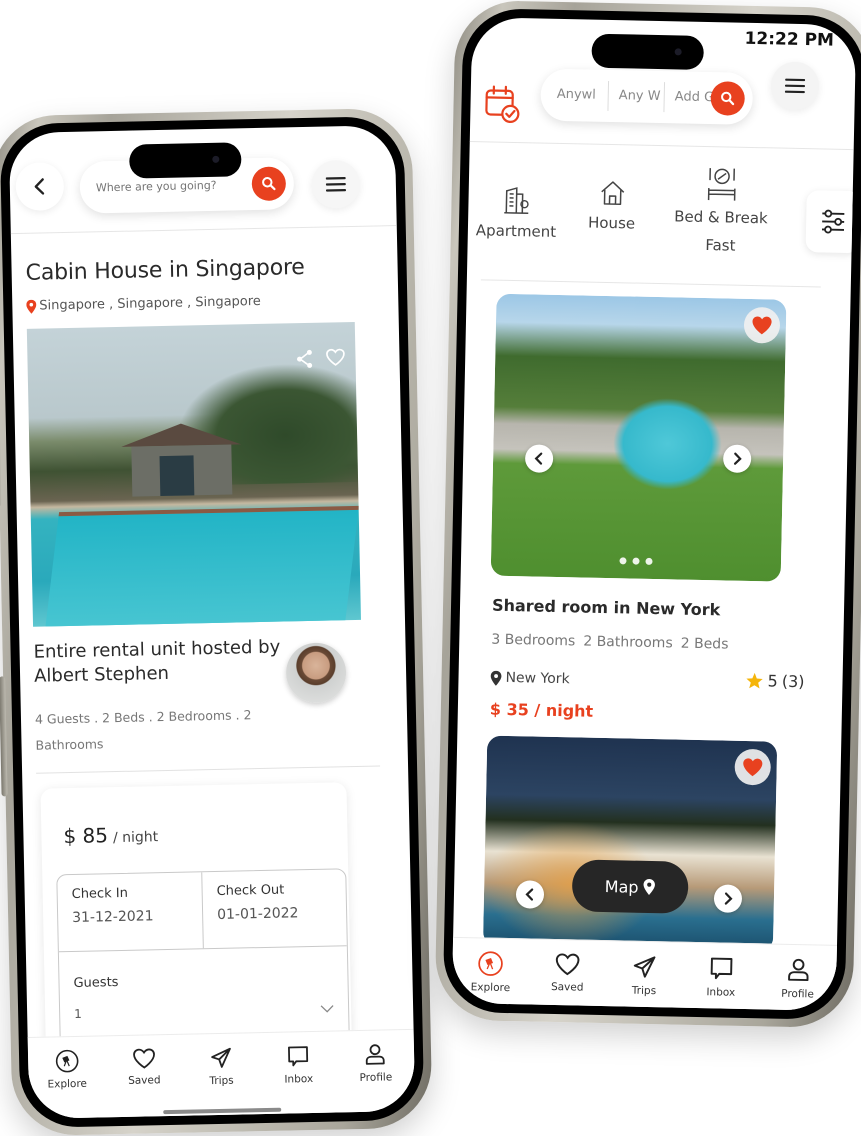 The height and width of the screenshot is (1136, 861). What do you see at coordinates (533, 640) in the screenshot?
I see `spec-bedrooms: 3 Bedrooms` at bounding box center [533, 640].